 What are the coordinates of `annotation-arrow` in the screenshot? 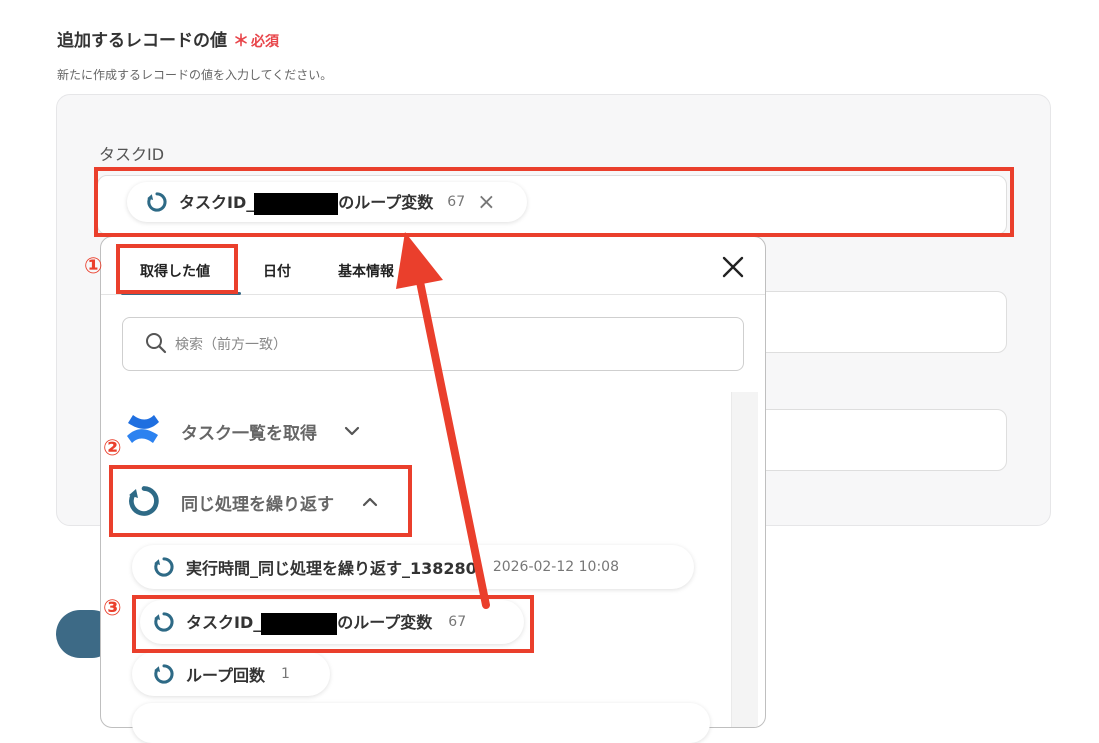 It's located at (443, 420).